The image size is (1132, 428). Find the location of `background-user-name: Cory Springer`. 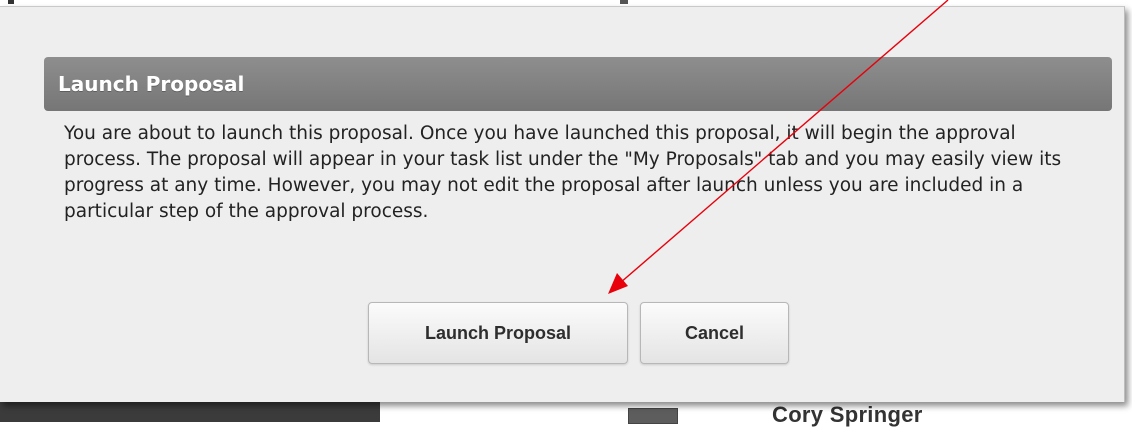

background-user-name: Cory Springer is located at coordinates (847, 414).